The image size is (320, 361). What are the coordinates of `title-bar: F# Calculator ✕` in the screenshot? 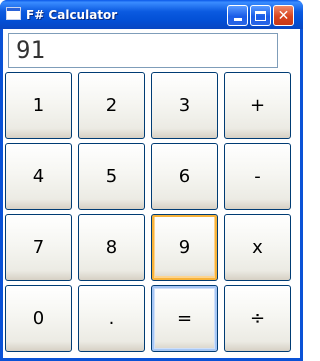 It's located at (151, 14).